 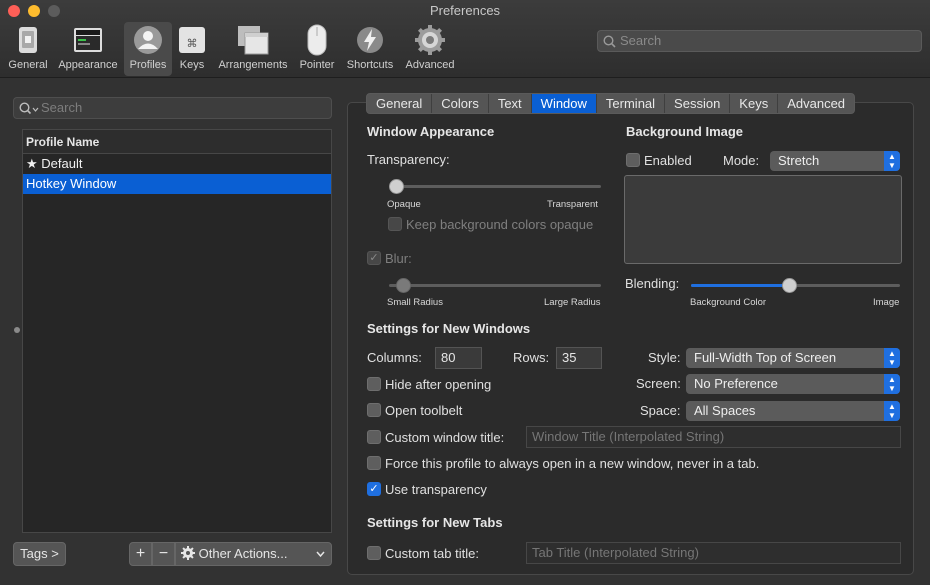 I want to click on use-transparency-label: Use transparency, so click(x=436, y=489).